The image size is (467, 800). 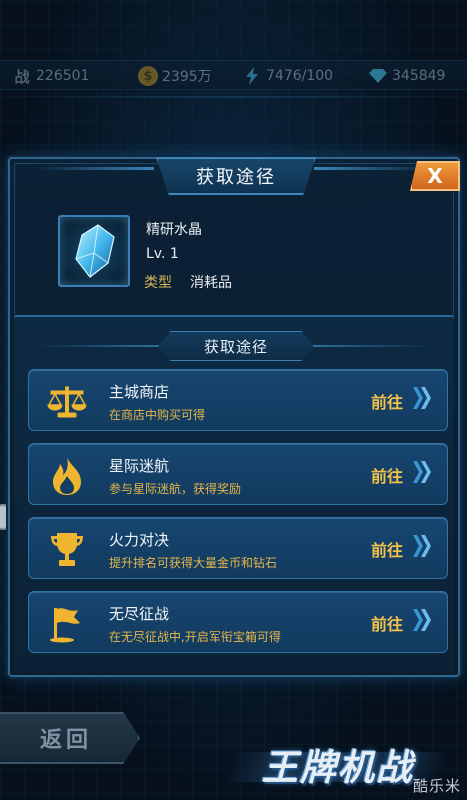 I want to click on power-icon: 战, so click(x=22, y=76).